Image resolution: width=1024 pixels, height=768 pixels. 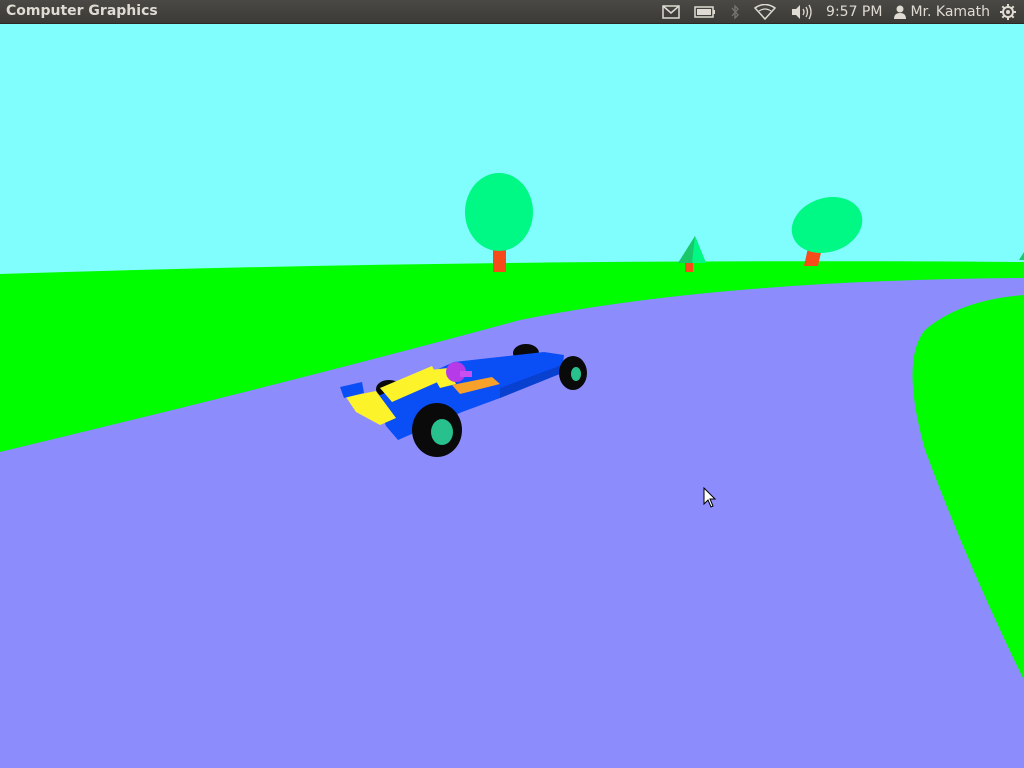 I want to click on wifi-icon, so click(x=765, y=12).